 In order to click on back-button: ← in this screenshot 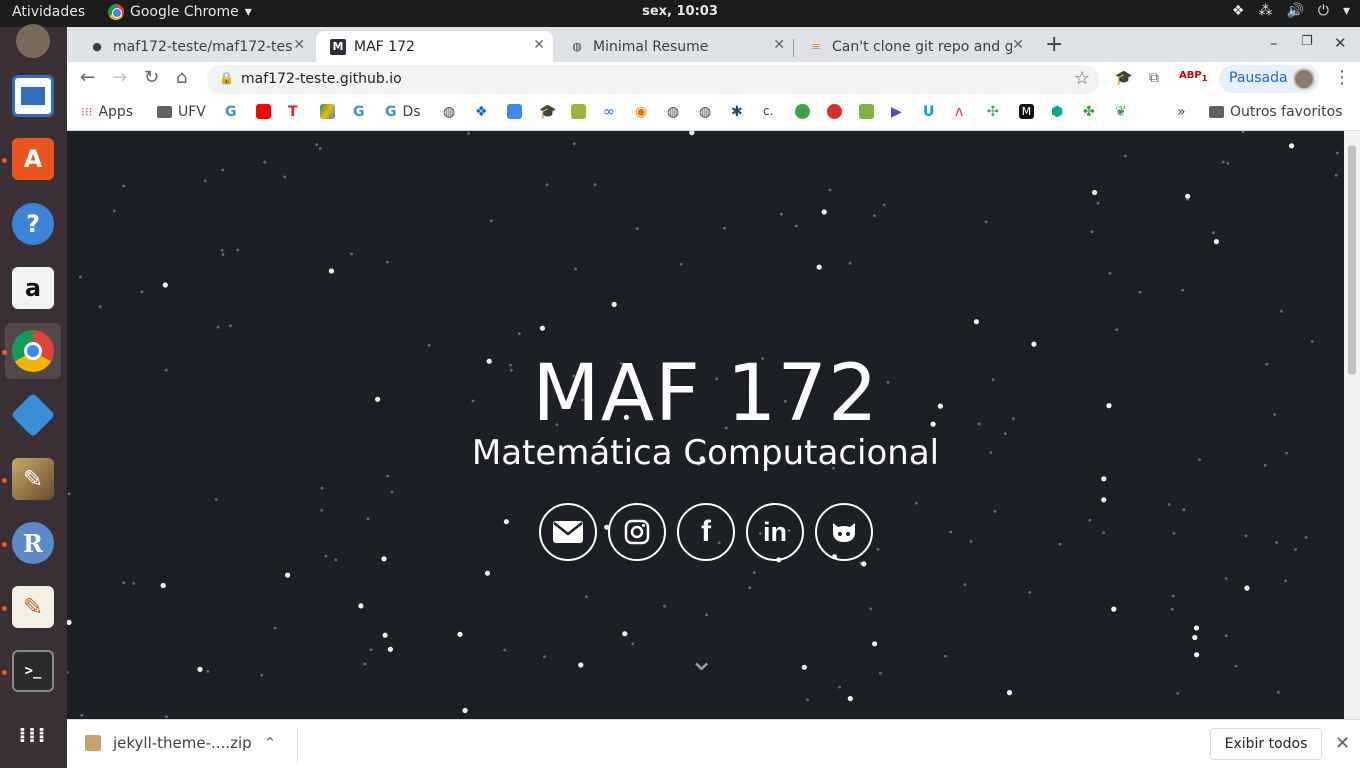, I will do `click(87, 77)`.